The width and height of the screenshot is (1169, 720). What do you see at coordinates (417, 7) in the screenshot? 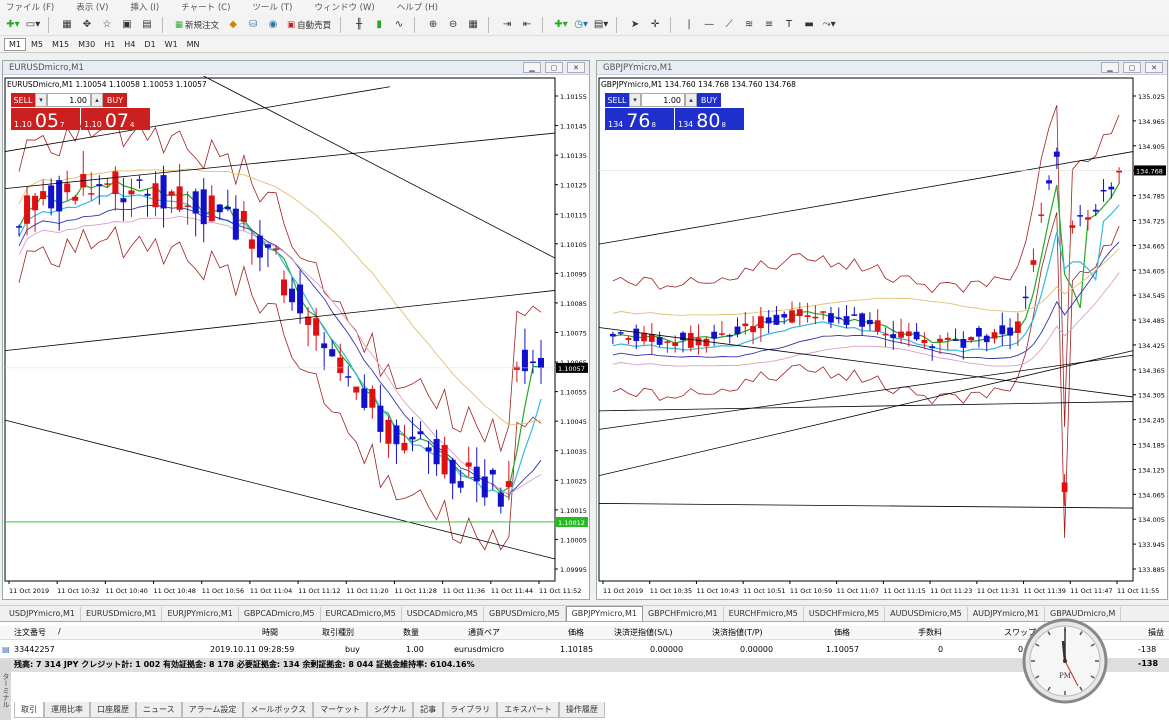
I see `menu-help: ヘルプ (H)` at bounding box center [417, 7].